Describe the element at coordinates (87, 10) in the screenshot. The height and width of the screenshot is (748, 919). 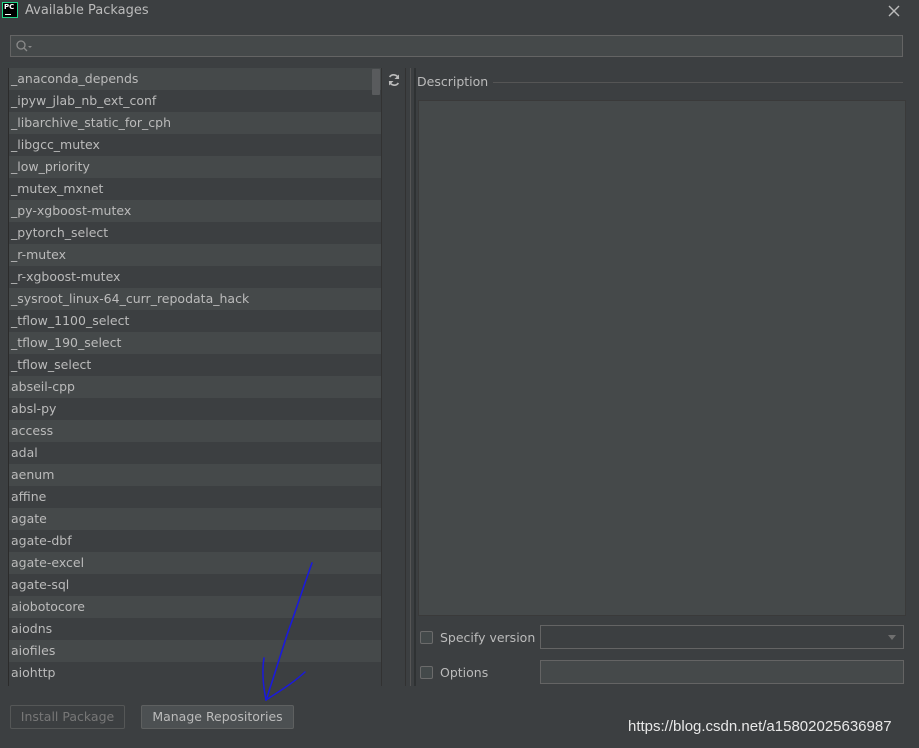
I see `window-title: Available Packages` at that location.